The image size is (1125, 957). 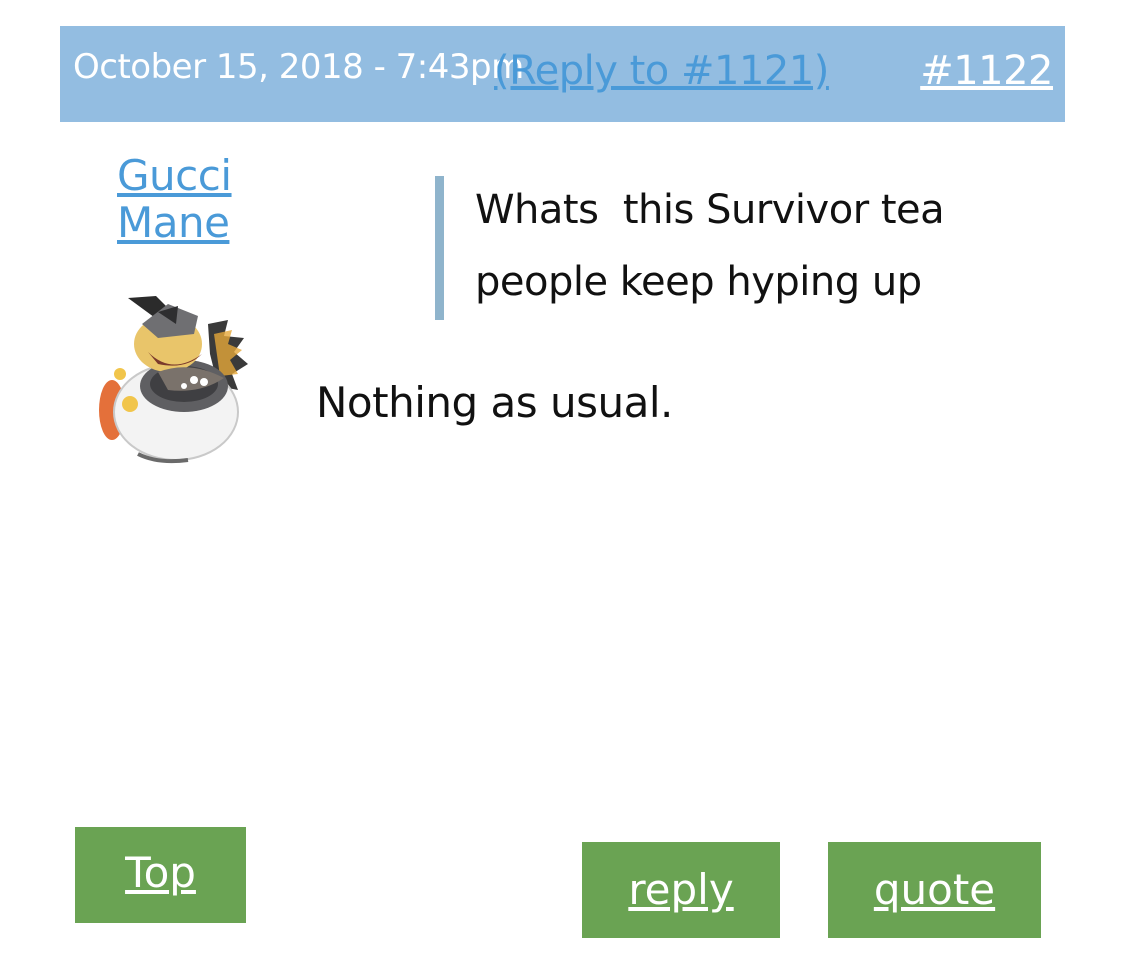 What do you see at coordinates (182, 199) in the screenshot?
I see `author-link: Gucci Mane` at bounding box center [182, 199].